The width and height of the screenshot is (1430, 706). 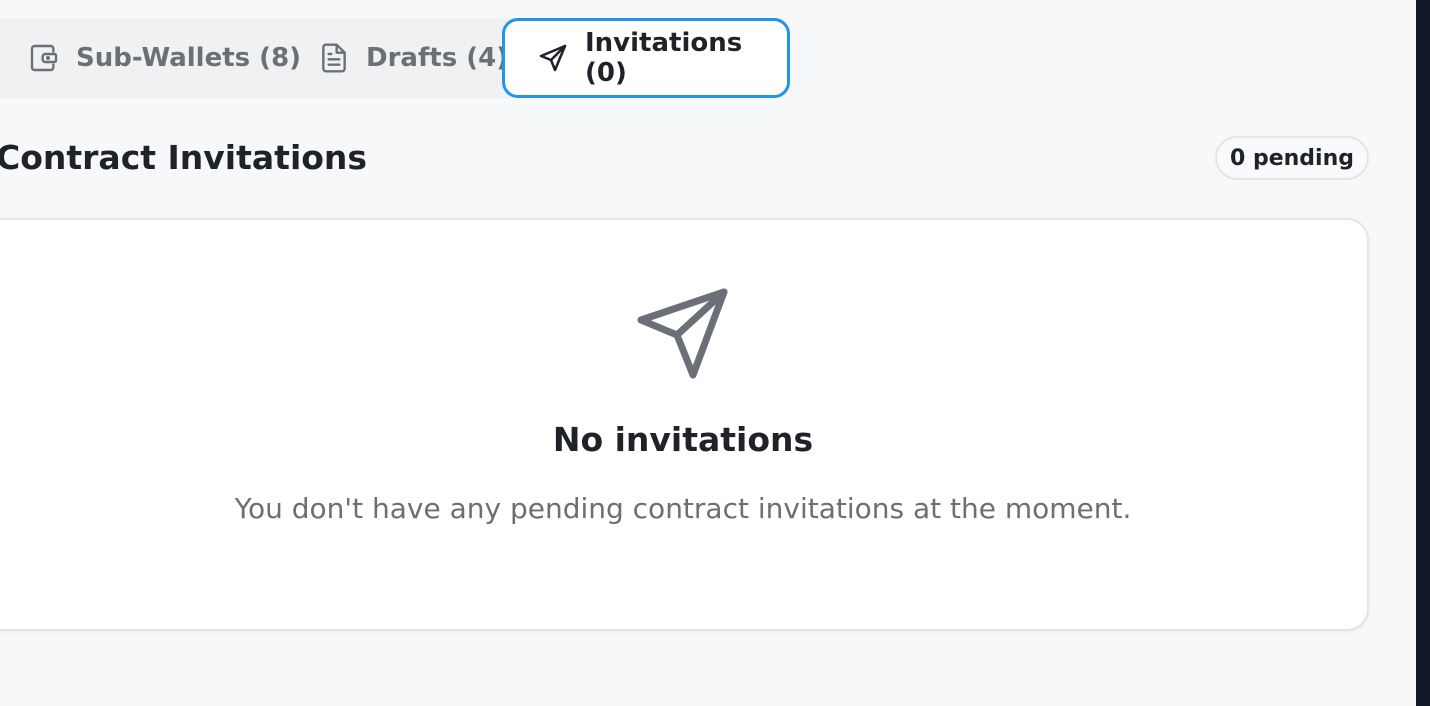 I want to click on tab-sub-wallets: Sub-Wallets (8), so click(x=164, y=58).